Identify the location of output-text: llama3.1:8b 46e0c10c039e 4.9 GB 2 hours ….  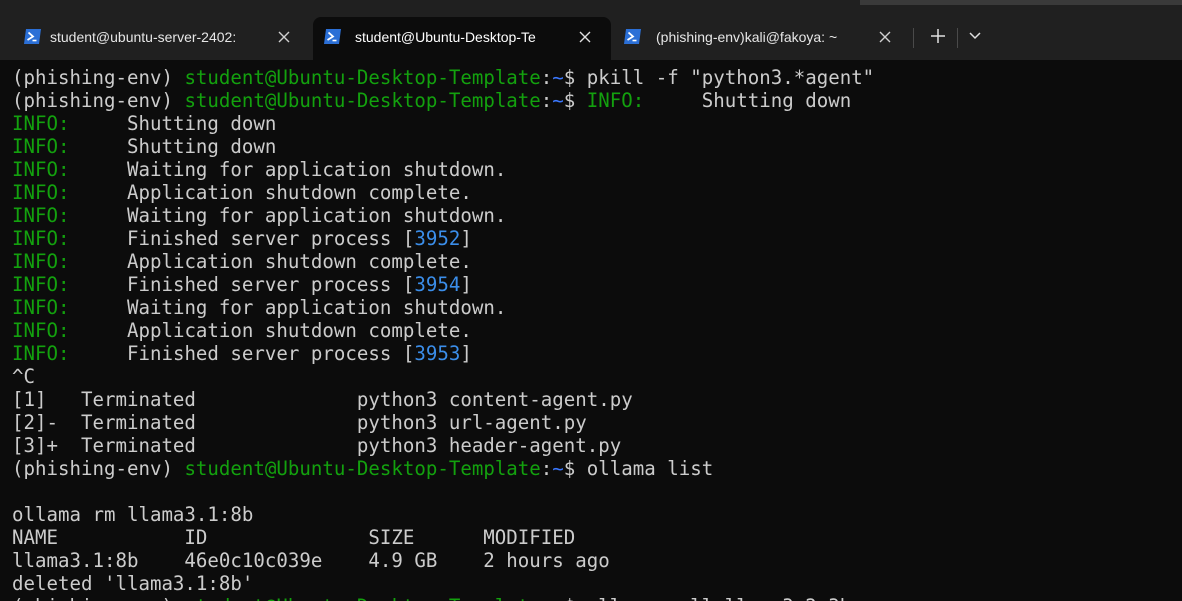
(311, 560).